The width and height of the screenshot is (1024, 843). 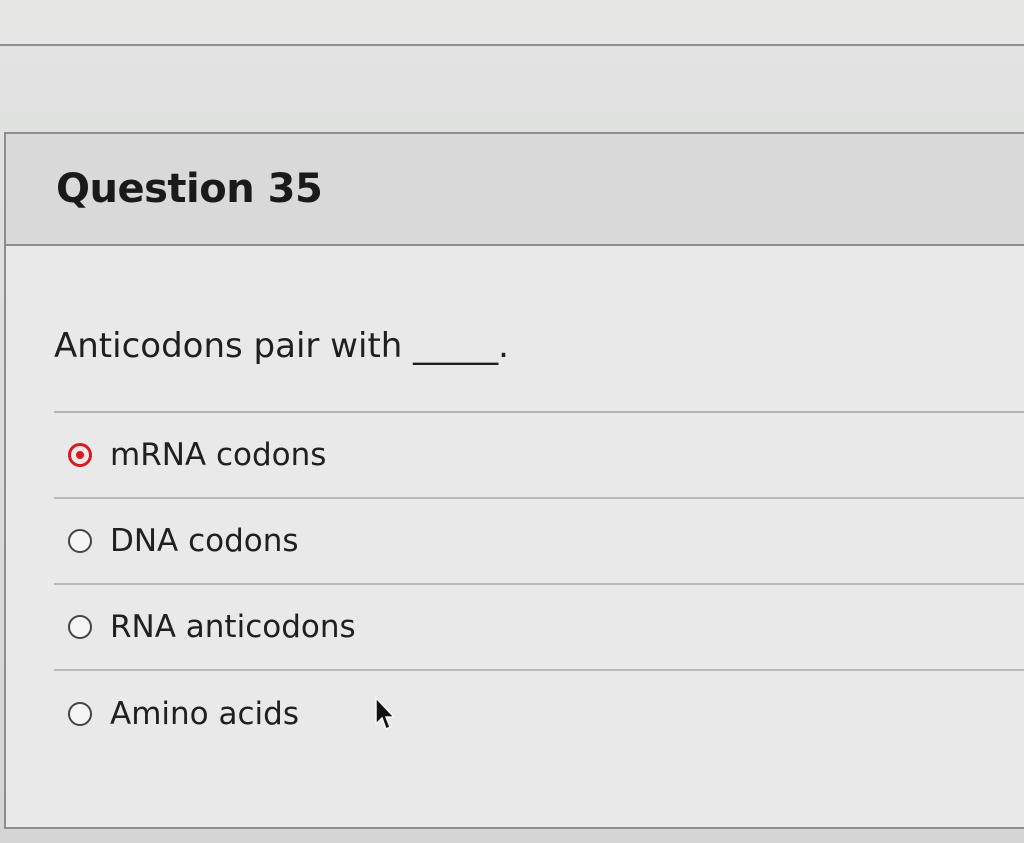 What do you see at coordinates (189, 189) in the screenshot?
I see `question-title: Question 35` at bounding box center [189, 189].